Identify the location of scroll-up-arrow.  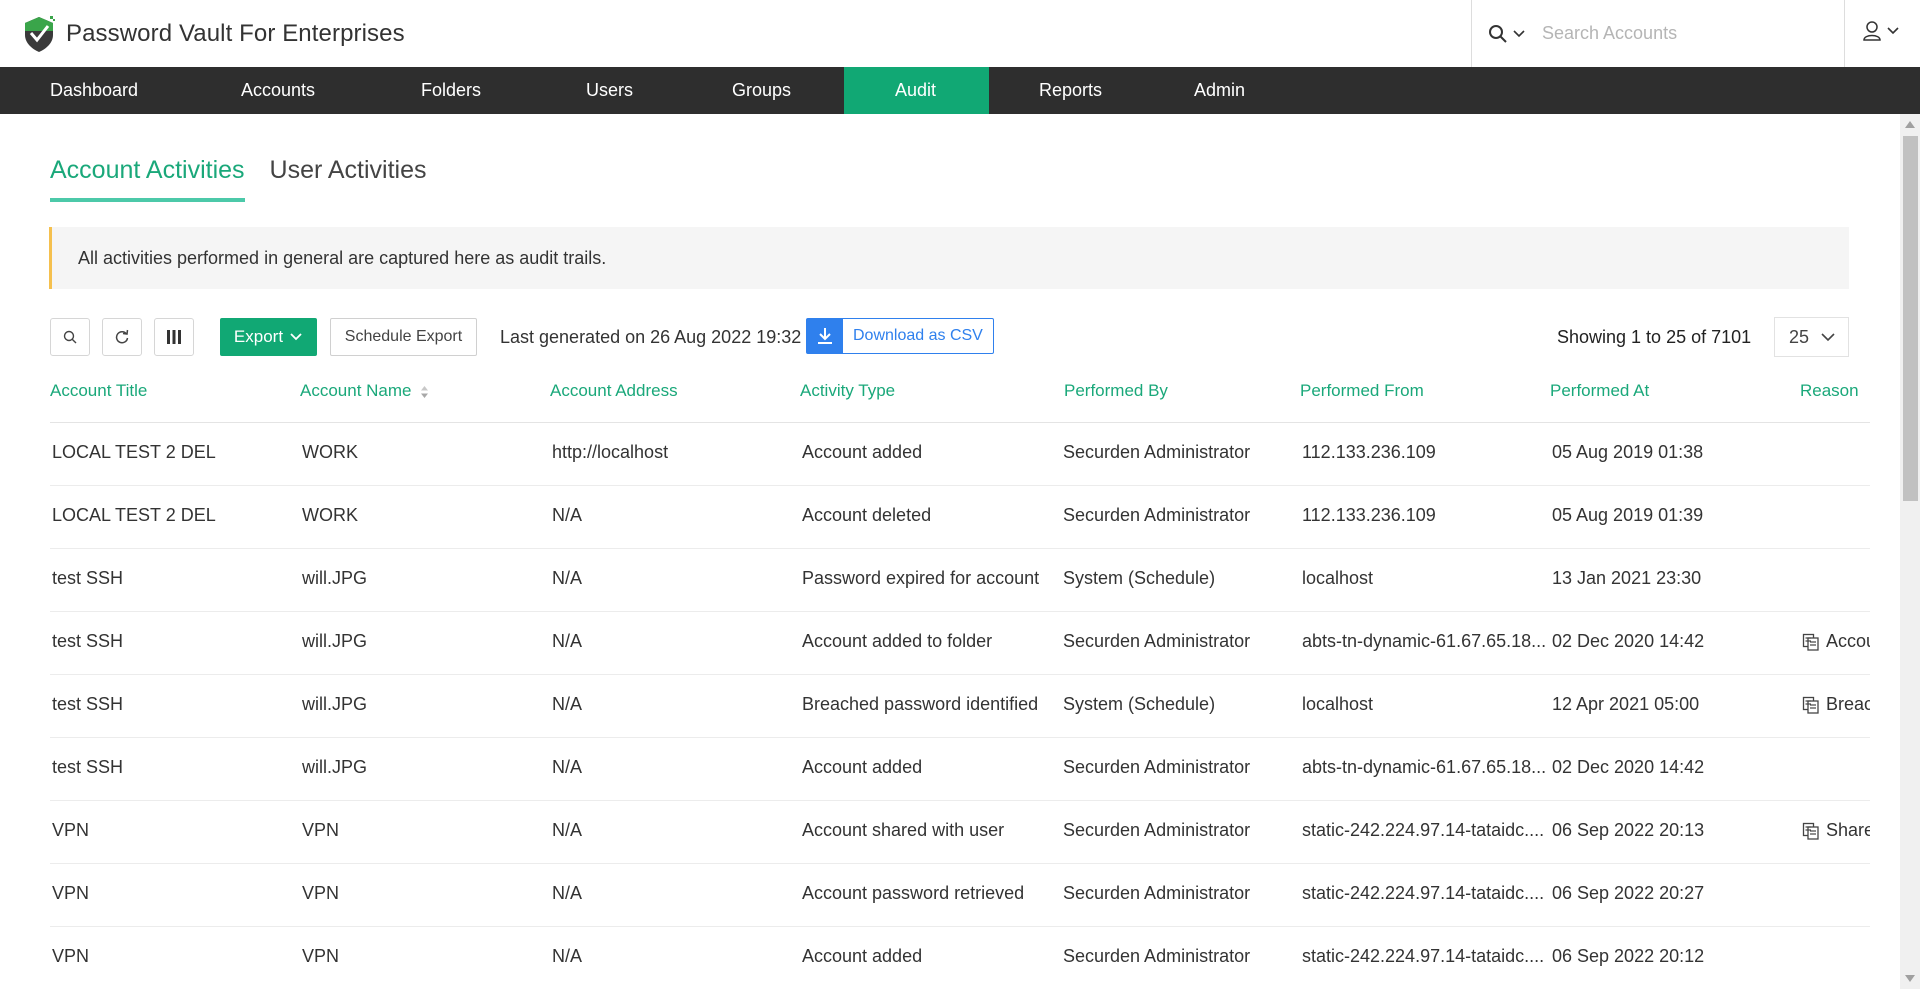
(1910, 124).